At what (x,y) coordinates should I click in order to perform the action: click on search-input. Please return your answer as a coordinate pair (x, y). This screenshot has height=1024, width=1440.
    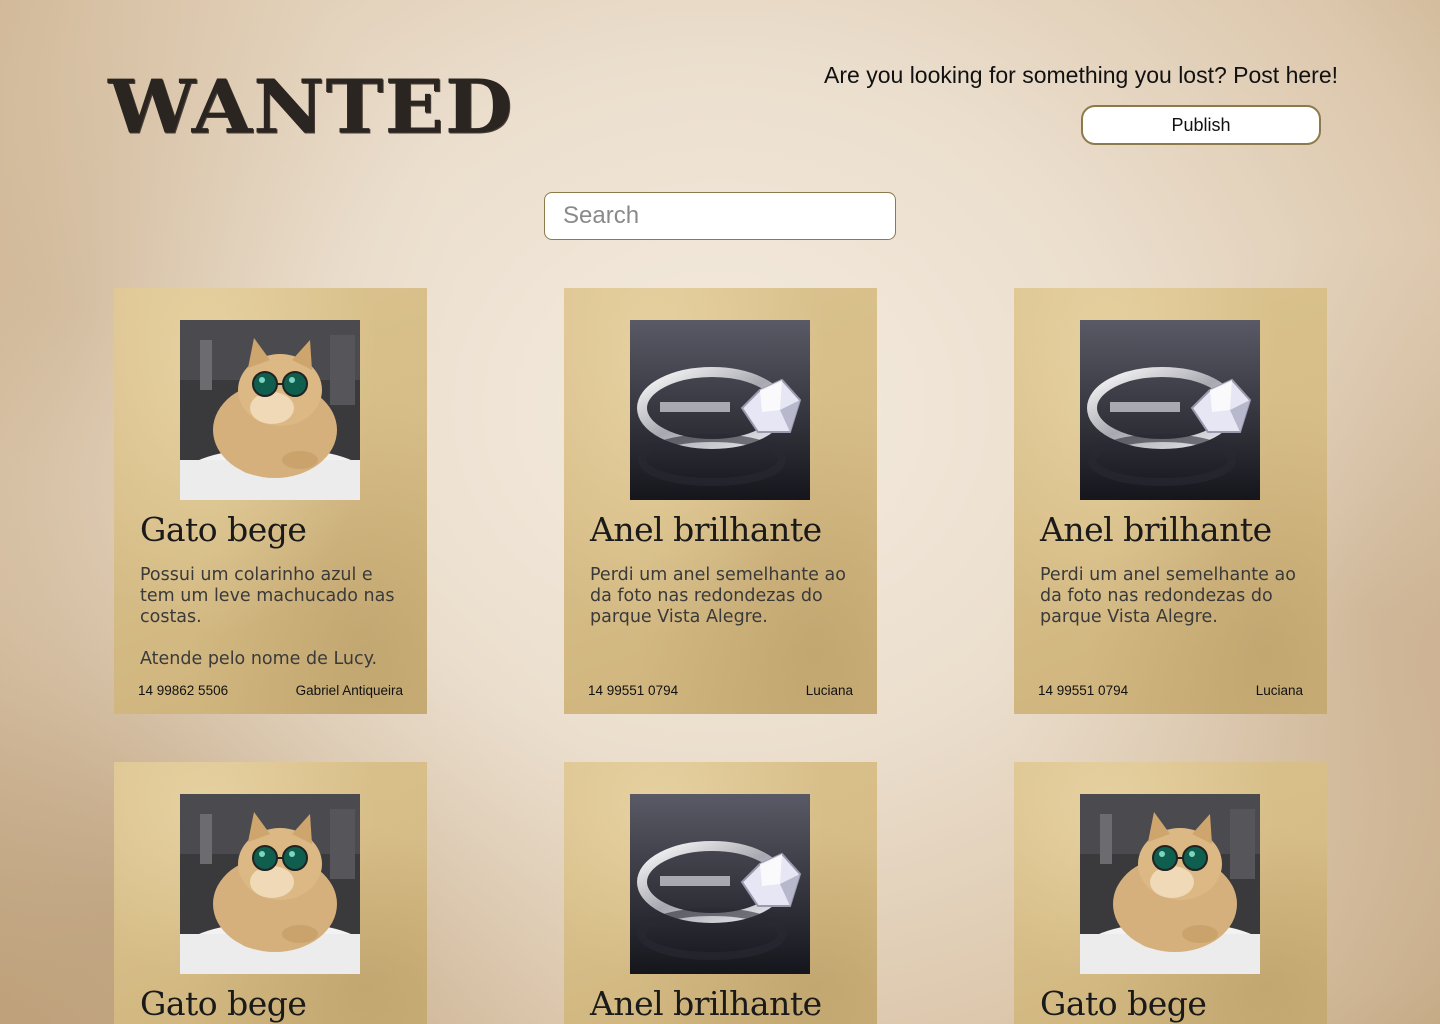
    Looking at the image, I should click on (720, 216).